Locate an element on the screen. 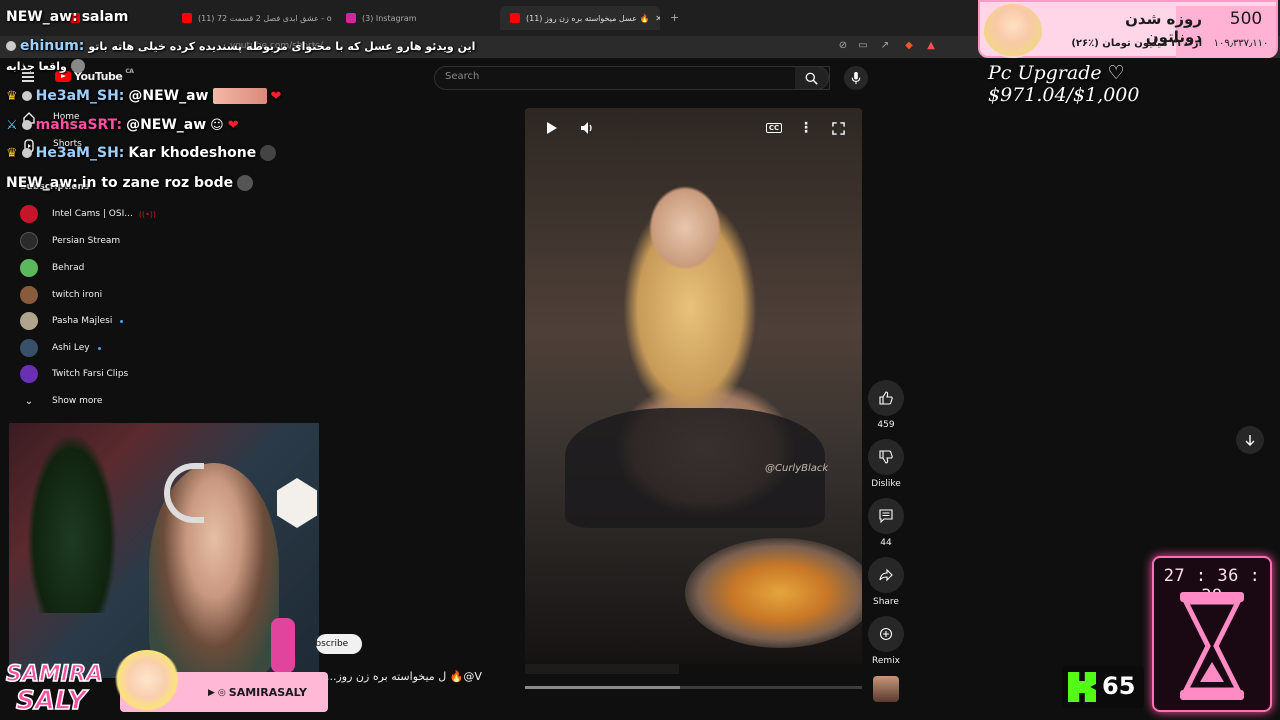  volume-button is located at coordinates (587, 128).